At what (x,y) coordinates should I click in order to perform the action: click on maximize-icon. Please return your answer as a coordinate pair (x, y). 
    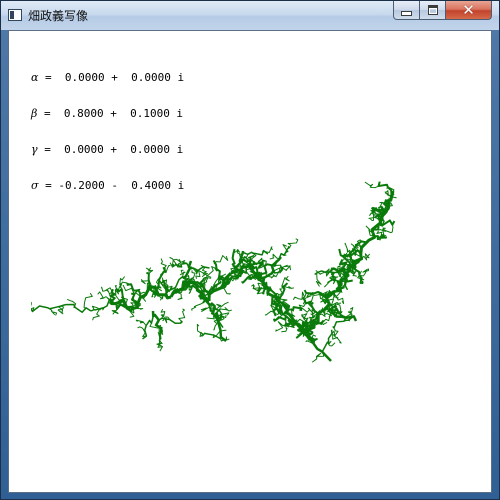
    Looking at the image, I should click on (432, 10).